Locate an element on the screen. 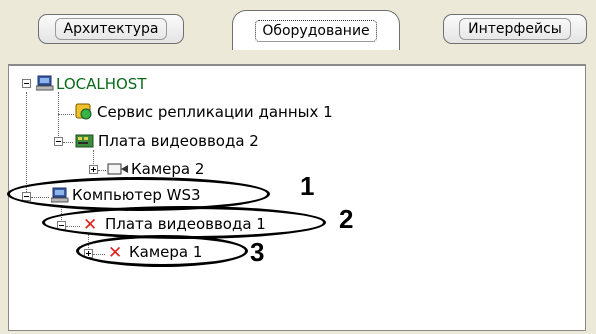  tree-item-replication-service: Сервис репликации данных 1 is located at coordinates (215, 112).